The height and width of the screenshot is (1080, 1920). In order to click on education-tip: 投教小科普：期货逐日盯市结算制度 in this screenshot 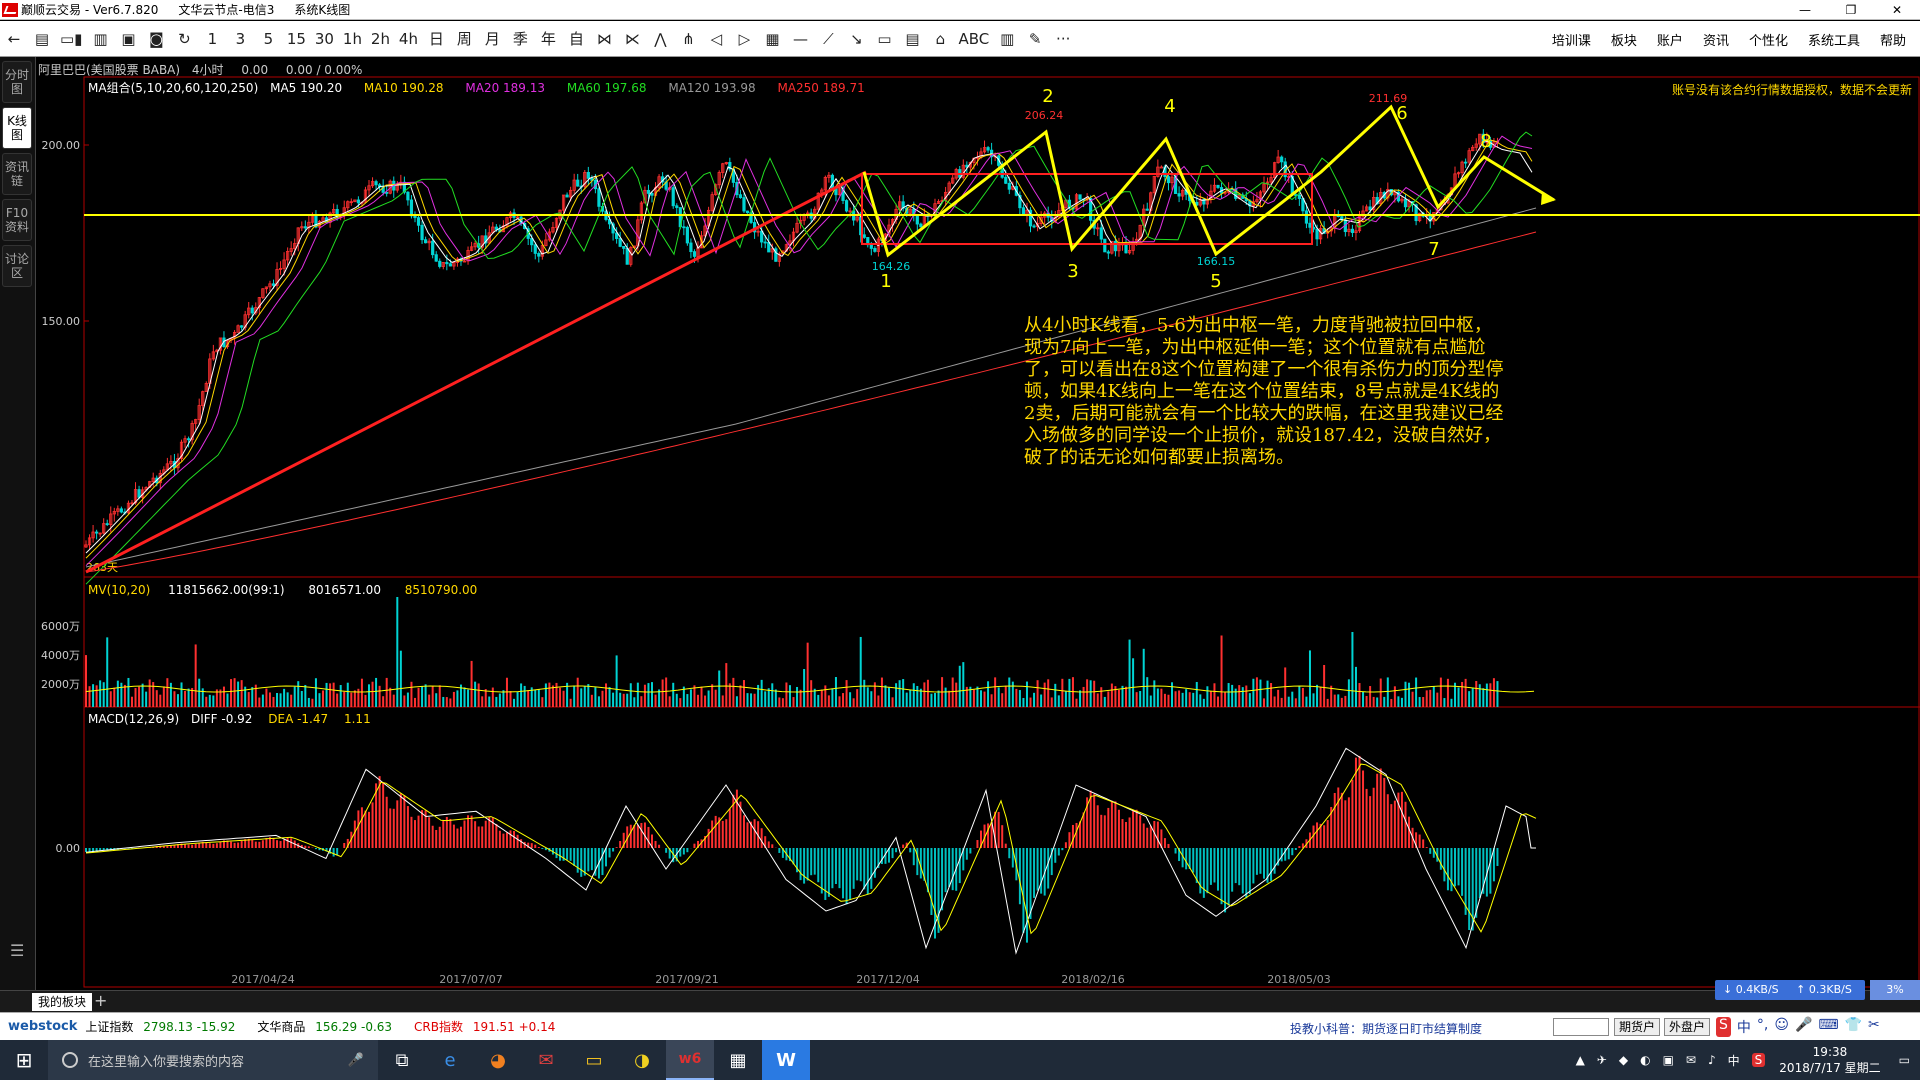, I will do `click(1386, 1028)`.